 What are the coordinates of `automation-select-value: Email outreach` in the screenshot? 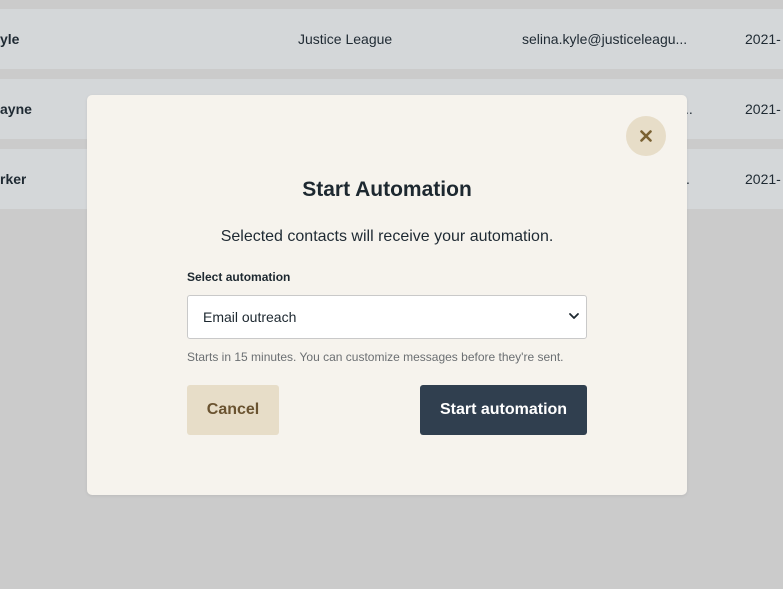 It's located at (250, 317).